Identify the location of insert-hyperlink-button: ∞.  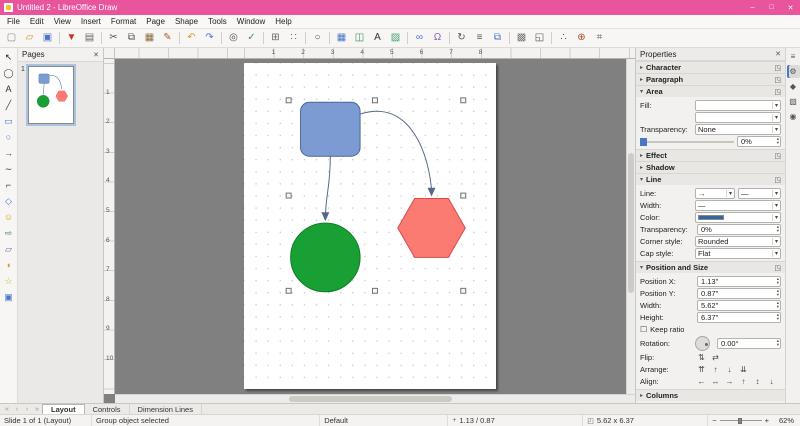
(419, 38).